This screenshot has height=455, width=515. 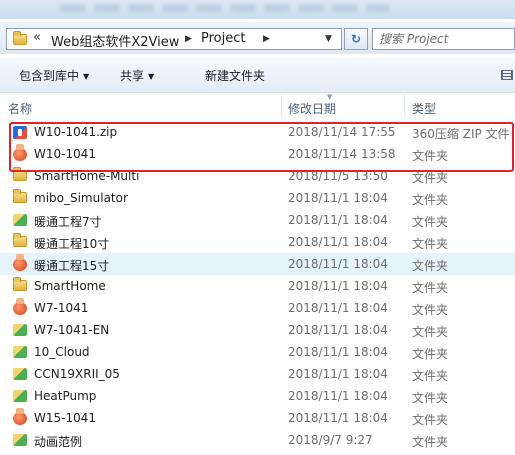 I want to click on include-label: 包含到库中, so click(x=49, y=76).